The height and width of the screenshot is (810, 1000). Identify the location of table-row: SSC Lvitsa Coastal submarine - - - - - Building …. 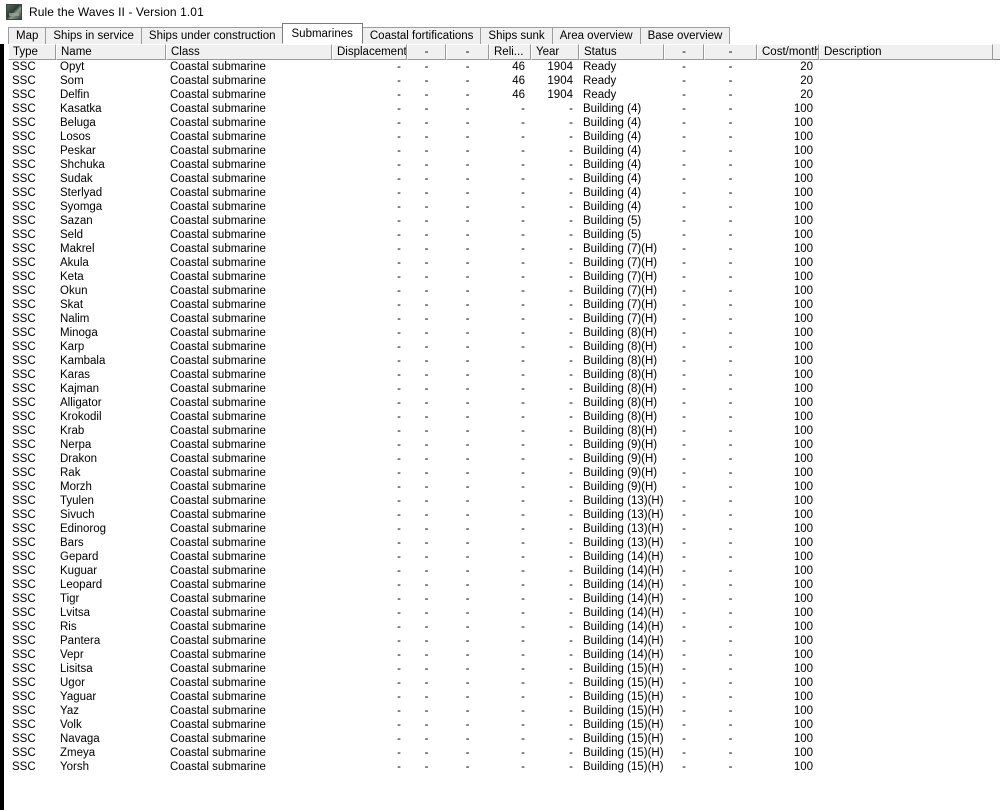
(504, 613).